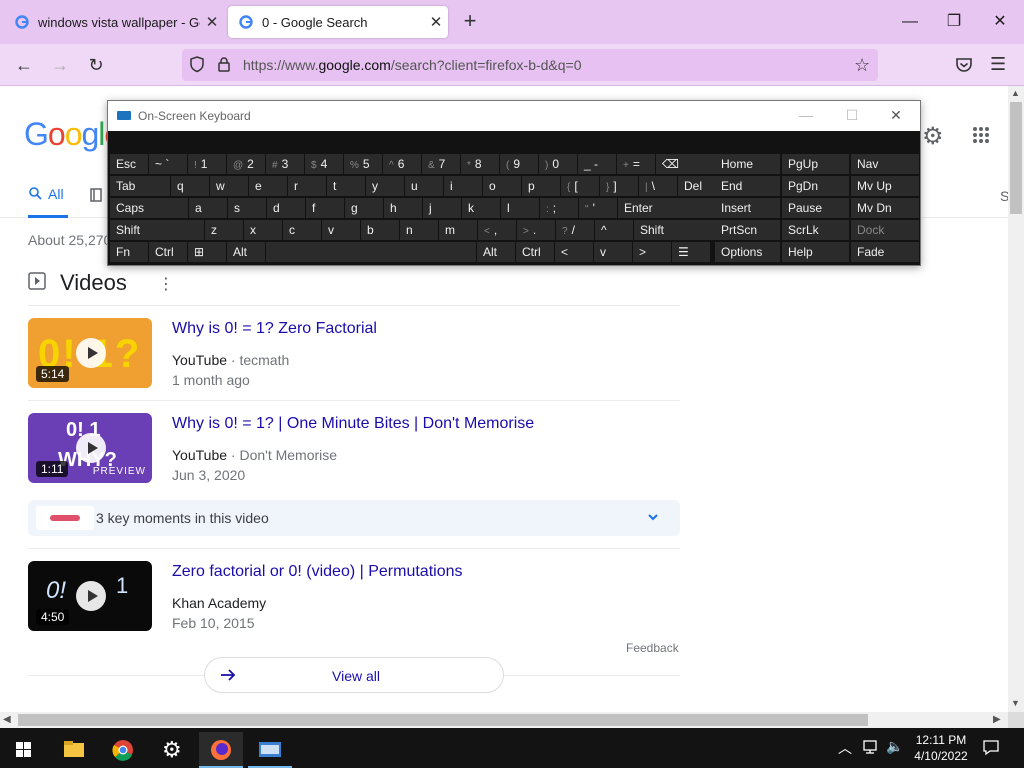 This screenshot has height=773, width=1024. I want to click on osk-nav-key: End, so click(747, 186).